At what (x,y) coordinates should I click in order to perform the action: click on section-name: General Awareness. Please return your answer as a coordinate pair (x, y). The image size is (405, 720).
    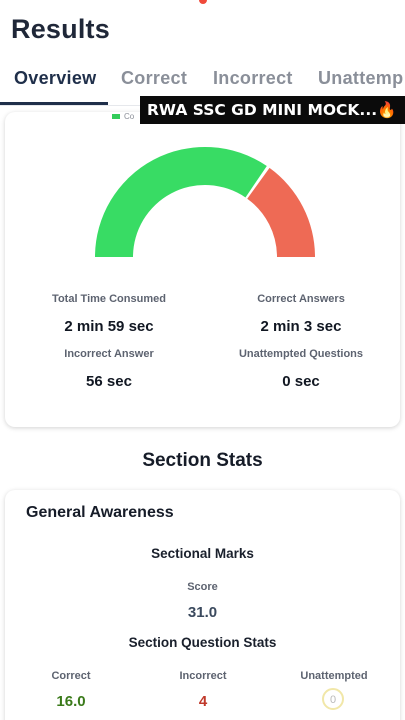
    Looking at the image, I should click on (100, 512).